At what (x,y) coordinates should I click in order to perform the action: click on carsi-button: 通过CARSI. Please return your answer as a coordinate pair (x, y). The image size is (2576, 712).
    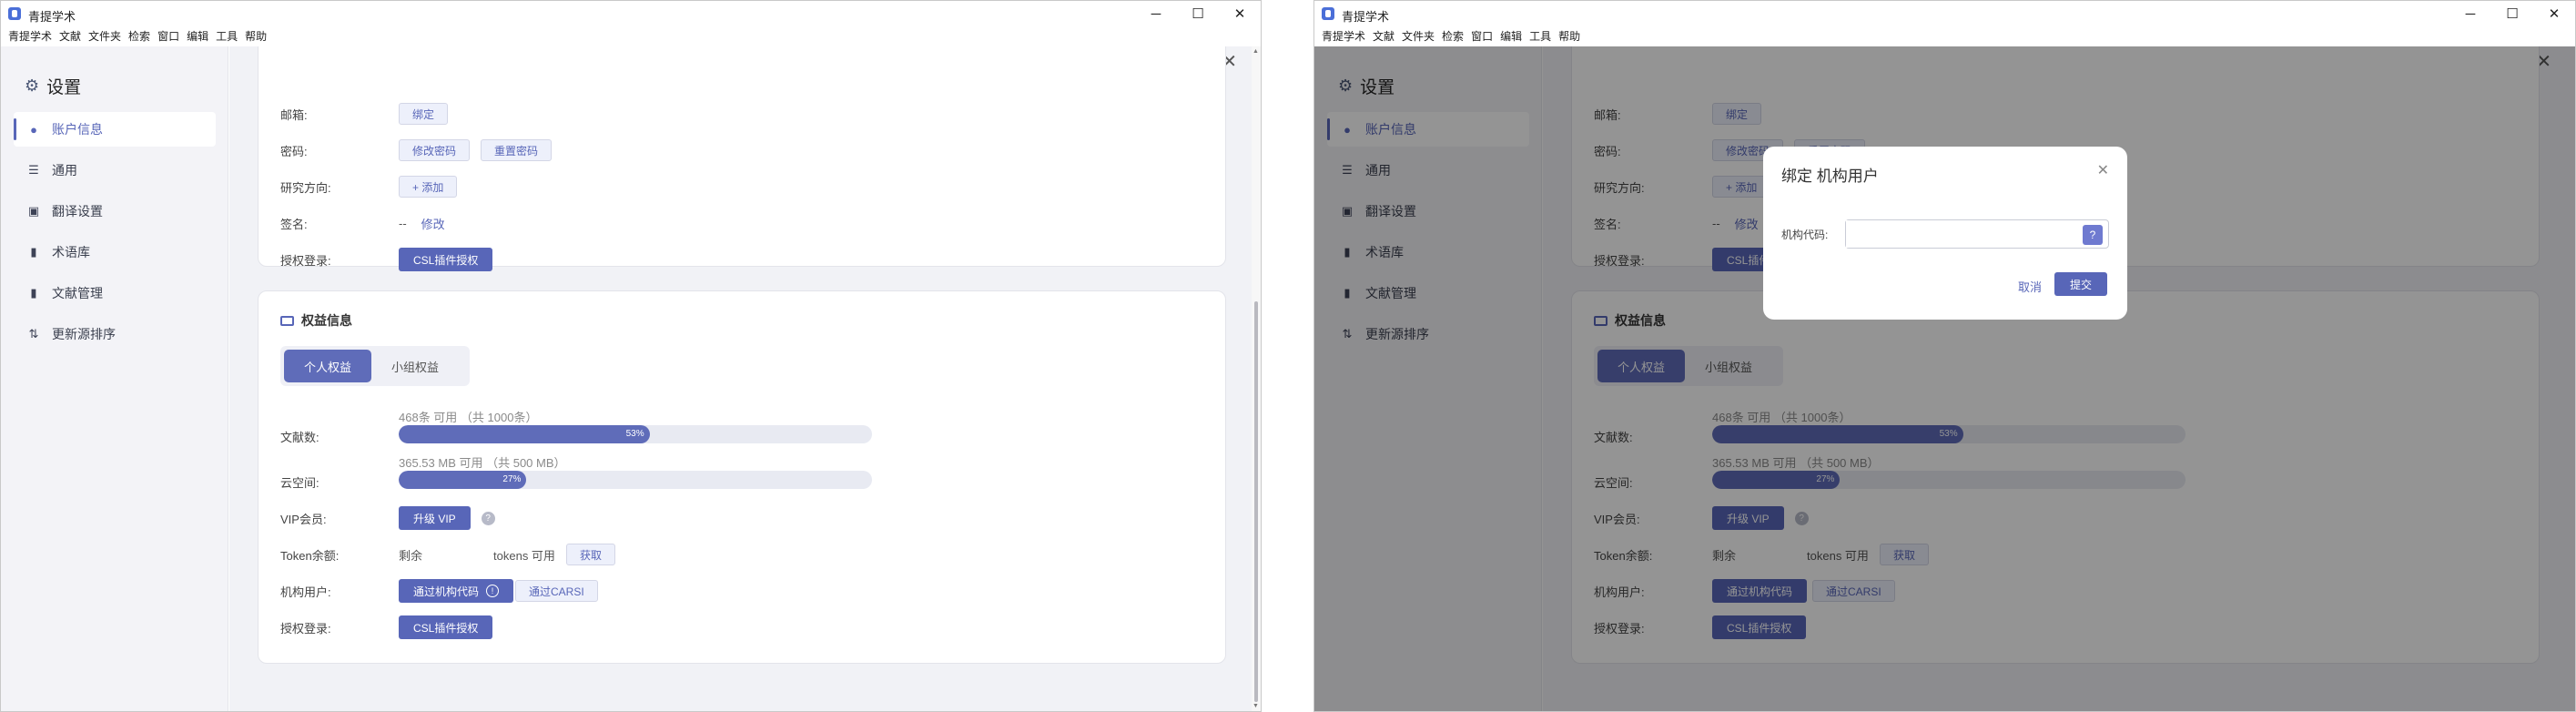
    Looking at the image, I should click on (556, 591).